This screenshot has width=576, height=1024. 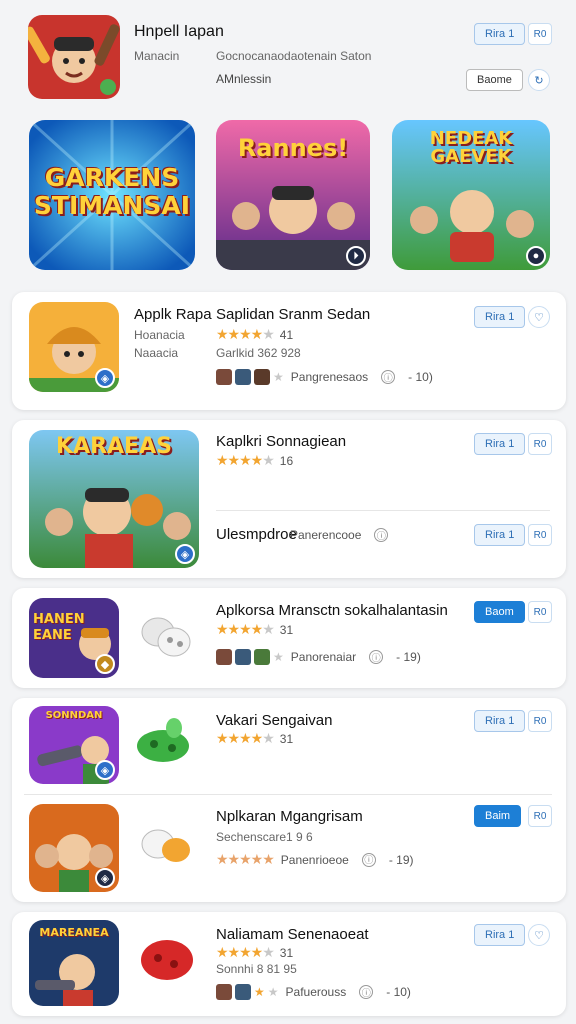 What do you see at coordinates (156, 353) in the screenshot?
I see `item1-dev2: Naaacia` at bounding box center [156, 353].